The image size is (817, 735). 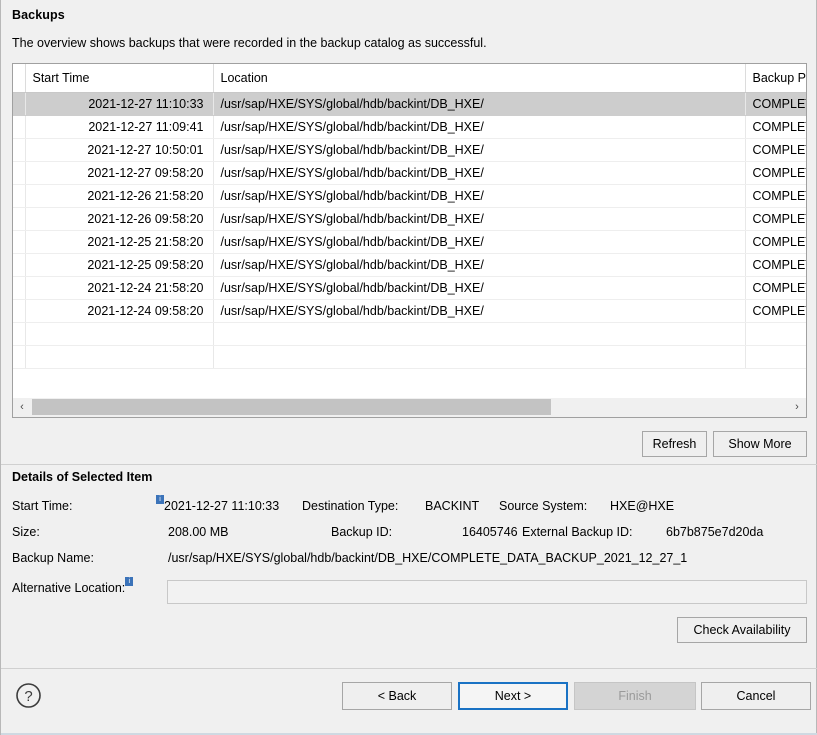 I want to click on scroll-right-arrow-icon: ›, so click(x=797, y=407).